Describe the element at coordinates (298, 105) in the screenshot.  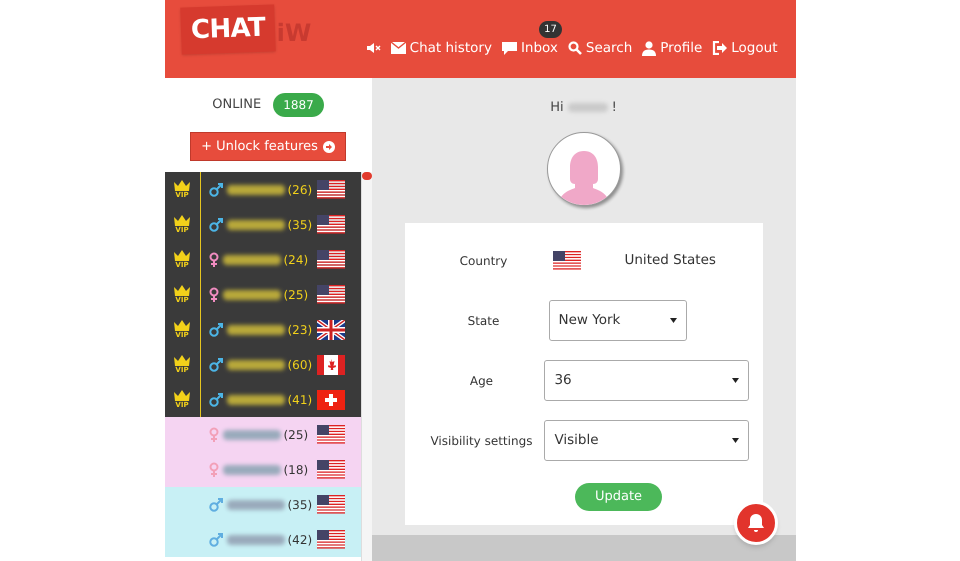
I see `online-count-badge: 1887` at that location.